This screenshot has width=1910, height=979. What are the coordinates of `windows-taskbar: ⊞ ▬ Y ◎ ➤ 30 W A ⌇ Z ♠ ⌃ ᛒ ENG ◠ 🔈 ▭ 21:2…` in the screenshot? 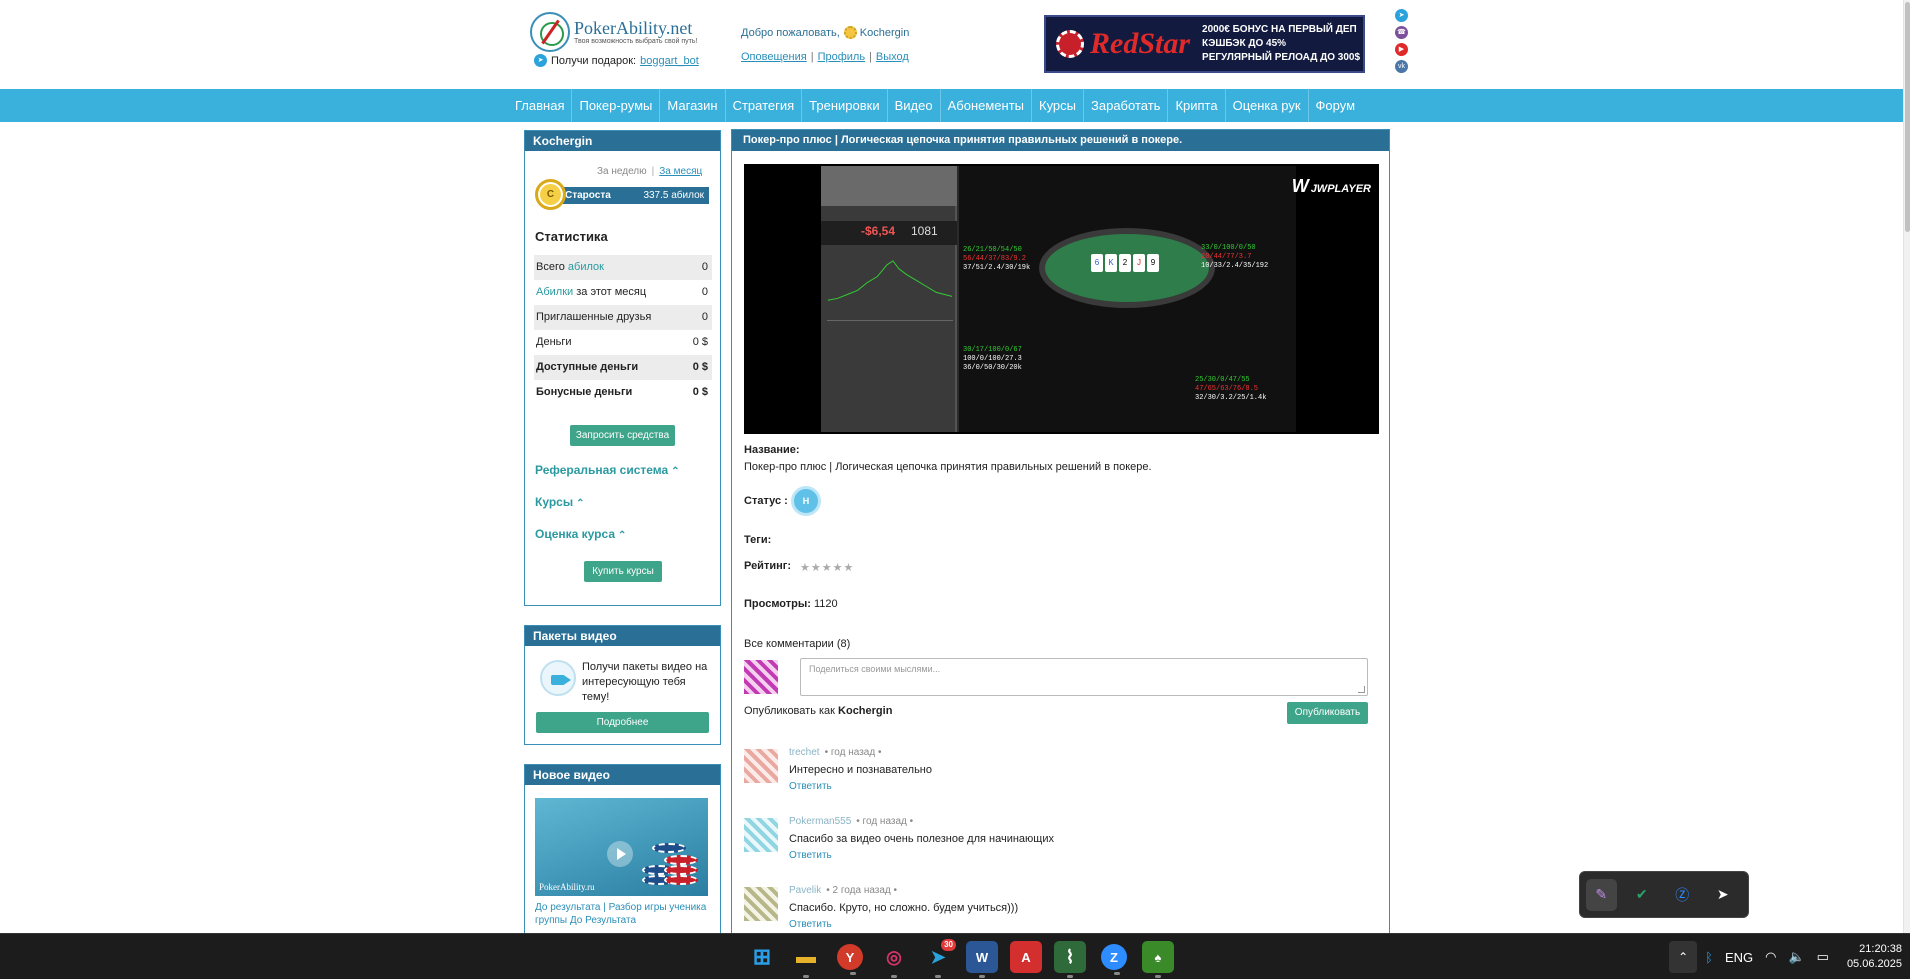 It's located at (955, 956).